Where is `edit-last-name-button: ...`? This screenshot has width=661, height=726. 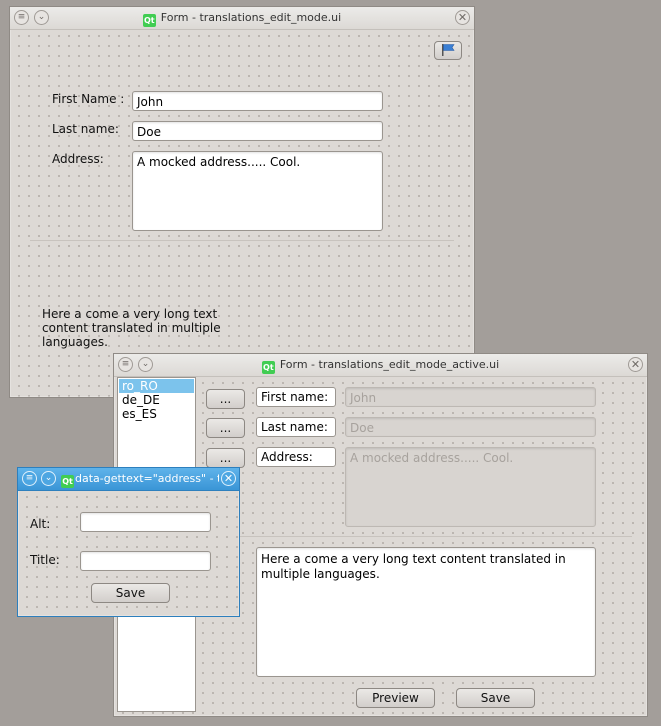
edit-last-name-button: ... is located at coordinates (225, 428).